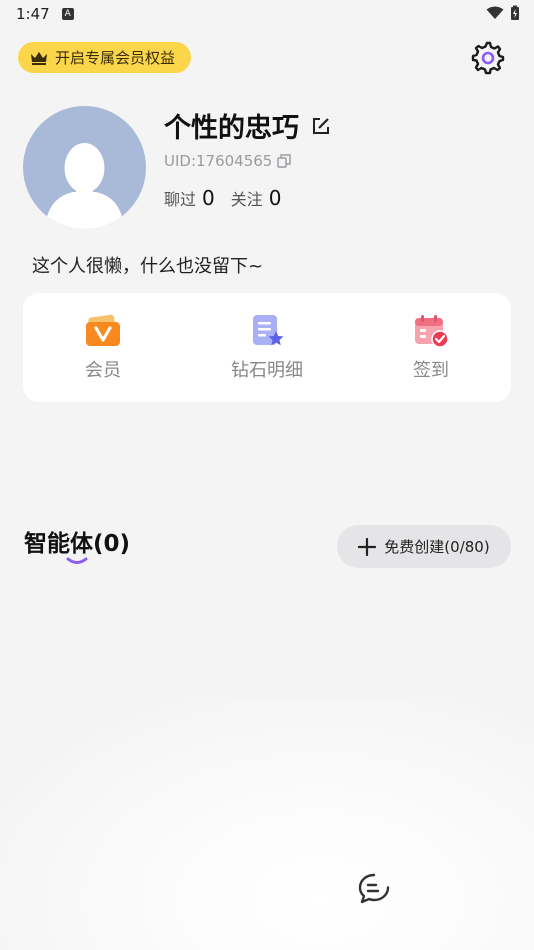 This screenshot has height=950, width=534. Describe the element at coordinates (33, 14) in the screenshot. I see `status-time: 1:47` at that location.